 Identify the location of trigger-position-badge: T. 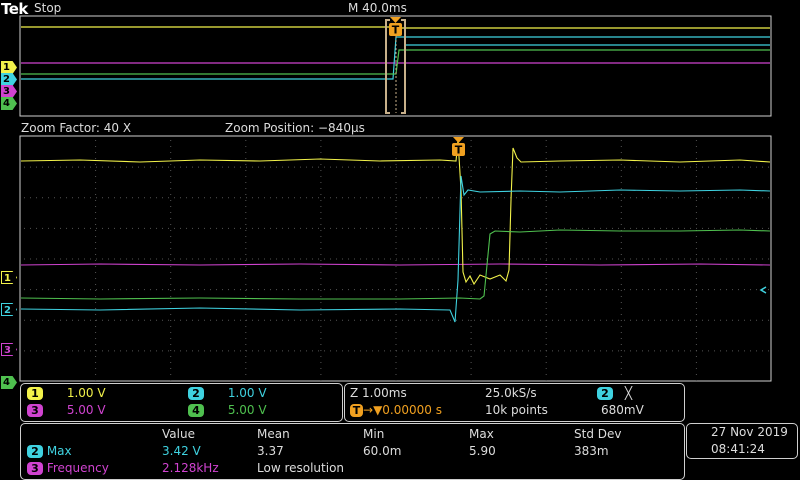
(356, 410).